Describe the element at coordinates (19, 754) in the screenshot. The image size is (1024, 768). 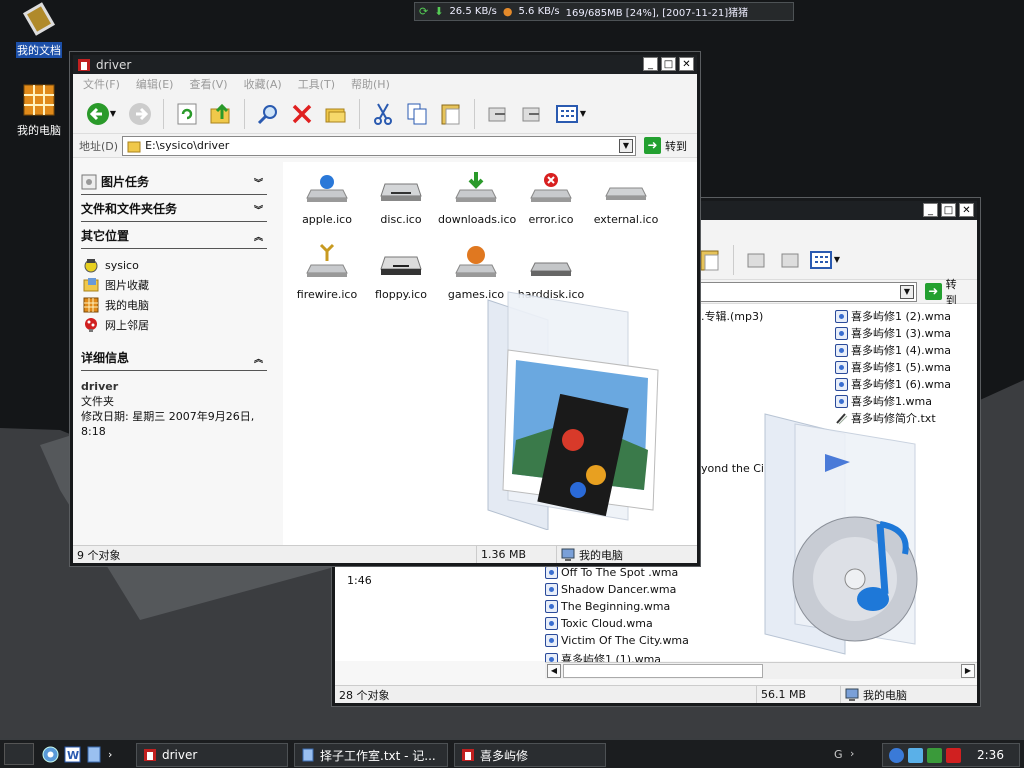
I see `start-button` at that location.